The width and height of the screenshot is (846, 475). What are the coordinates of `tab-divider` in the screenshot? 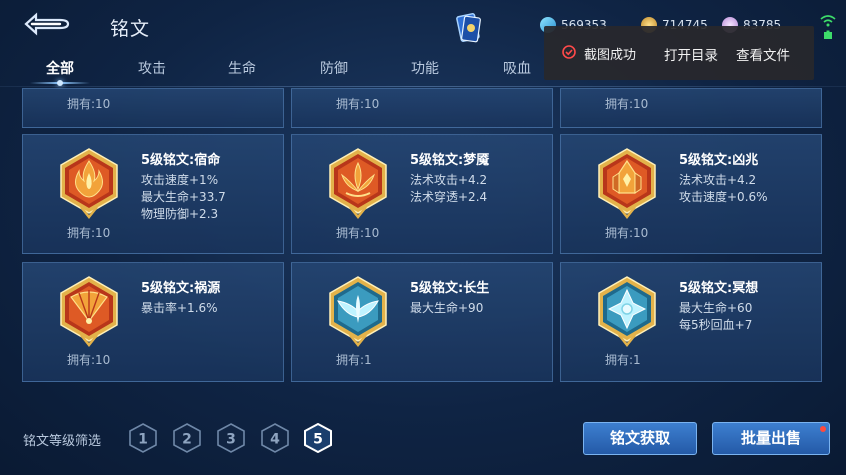 It's located at (423, 86).